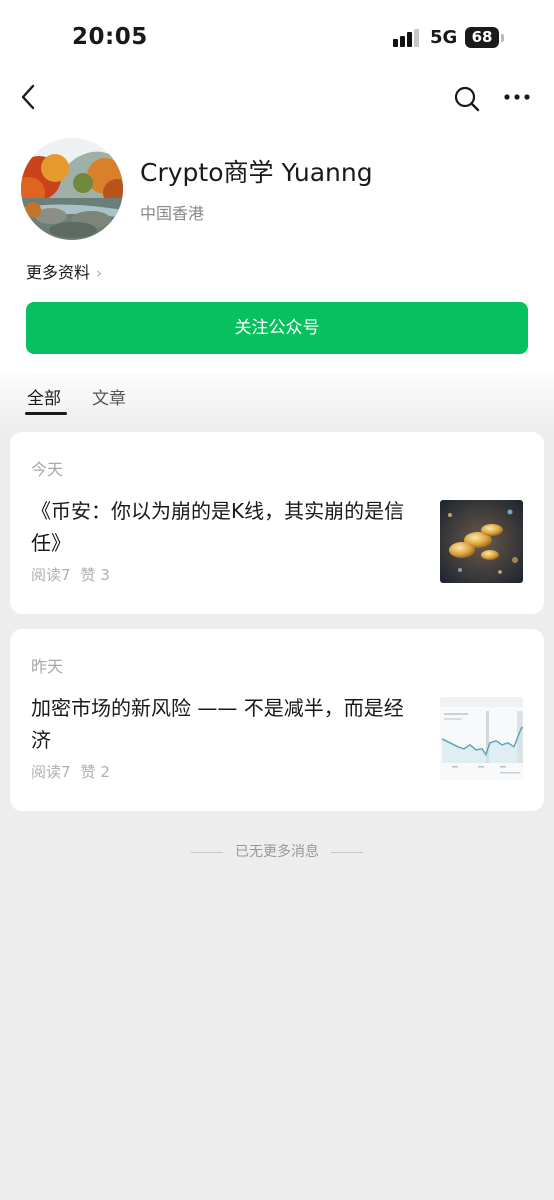 This screenshot has height=1200, width=554. Describe the element at coordinates (47, 666) in the screenshot. I see `feed-day: 昨天` at that location.